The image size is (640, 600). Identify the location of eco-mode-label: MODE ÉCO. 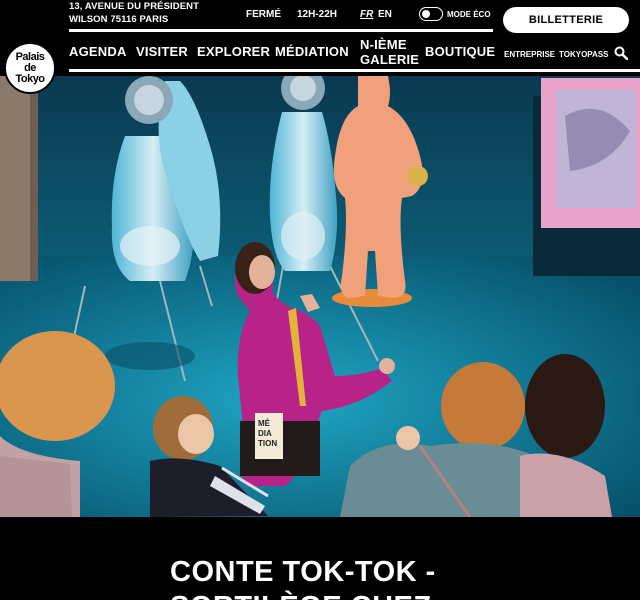
(469, 14).